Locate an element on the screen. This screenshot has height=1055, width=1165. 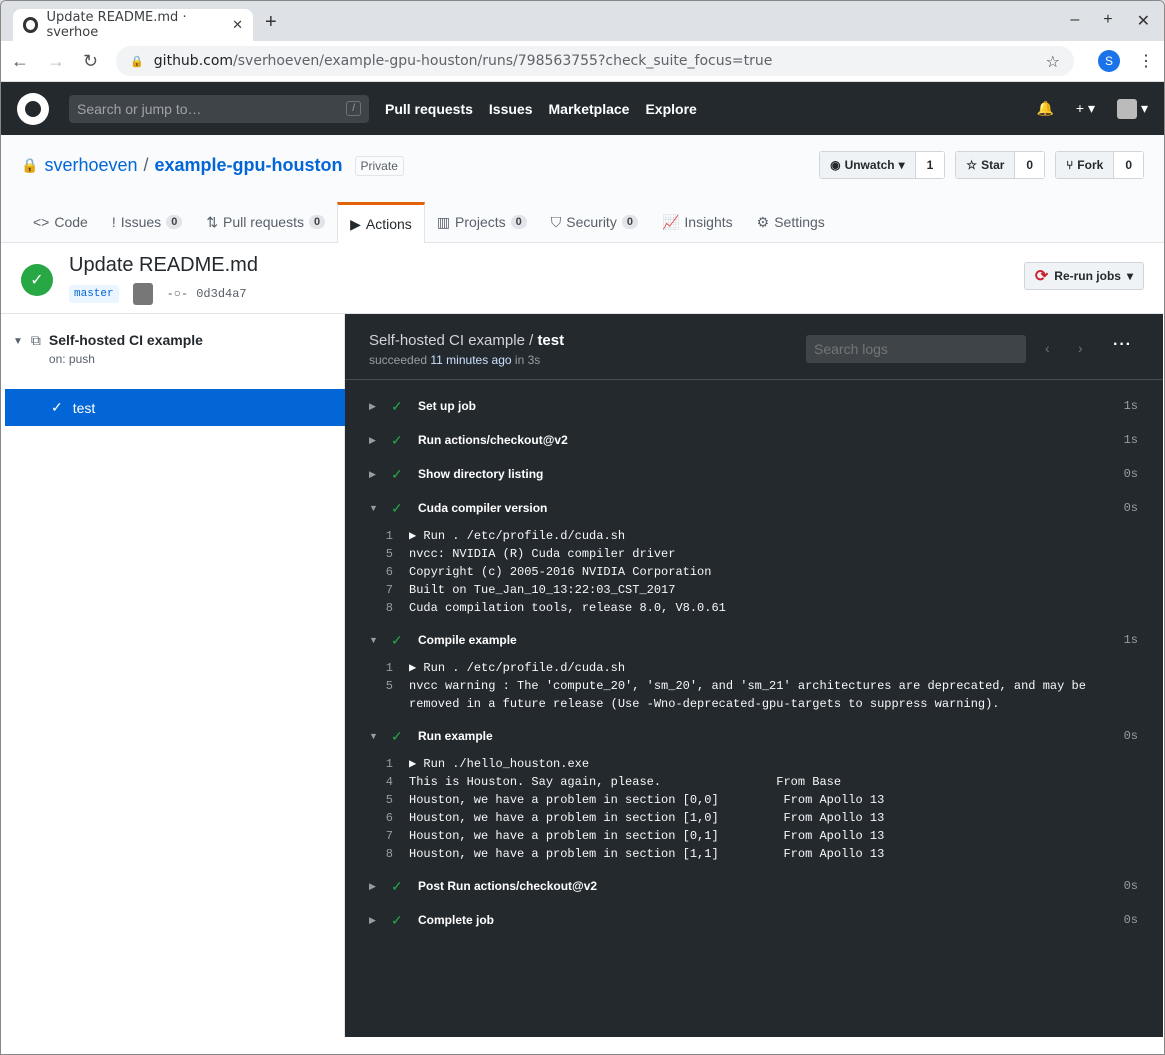
fork-button: ⑂ Fork is located at coordinates (1085, 165).